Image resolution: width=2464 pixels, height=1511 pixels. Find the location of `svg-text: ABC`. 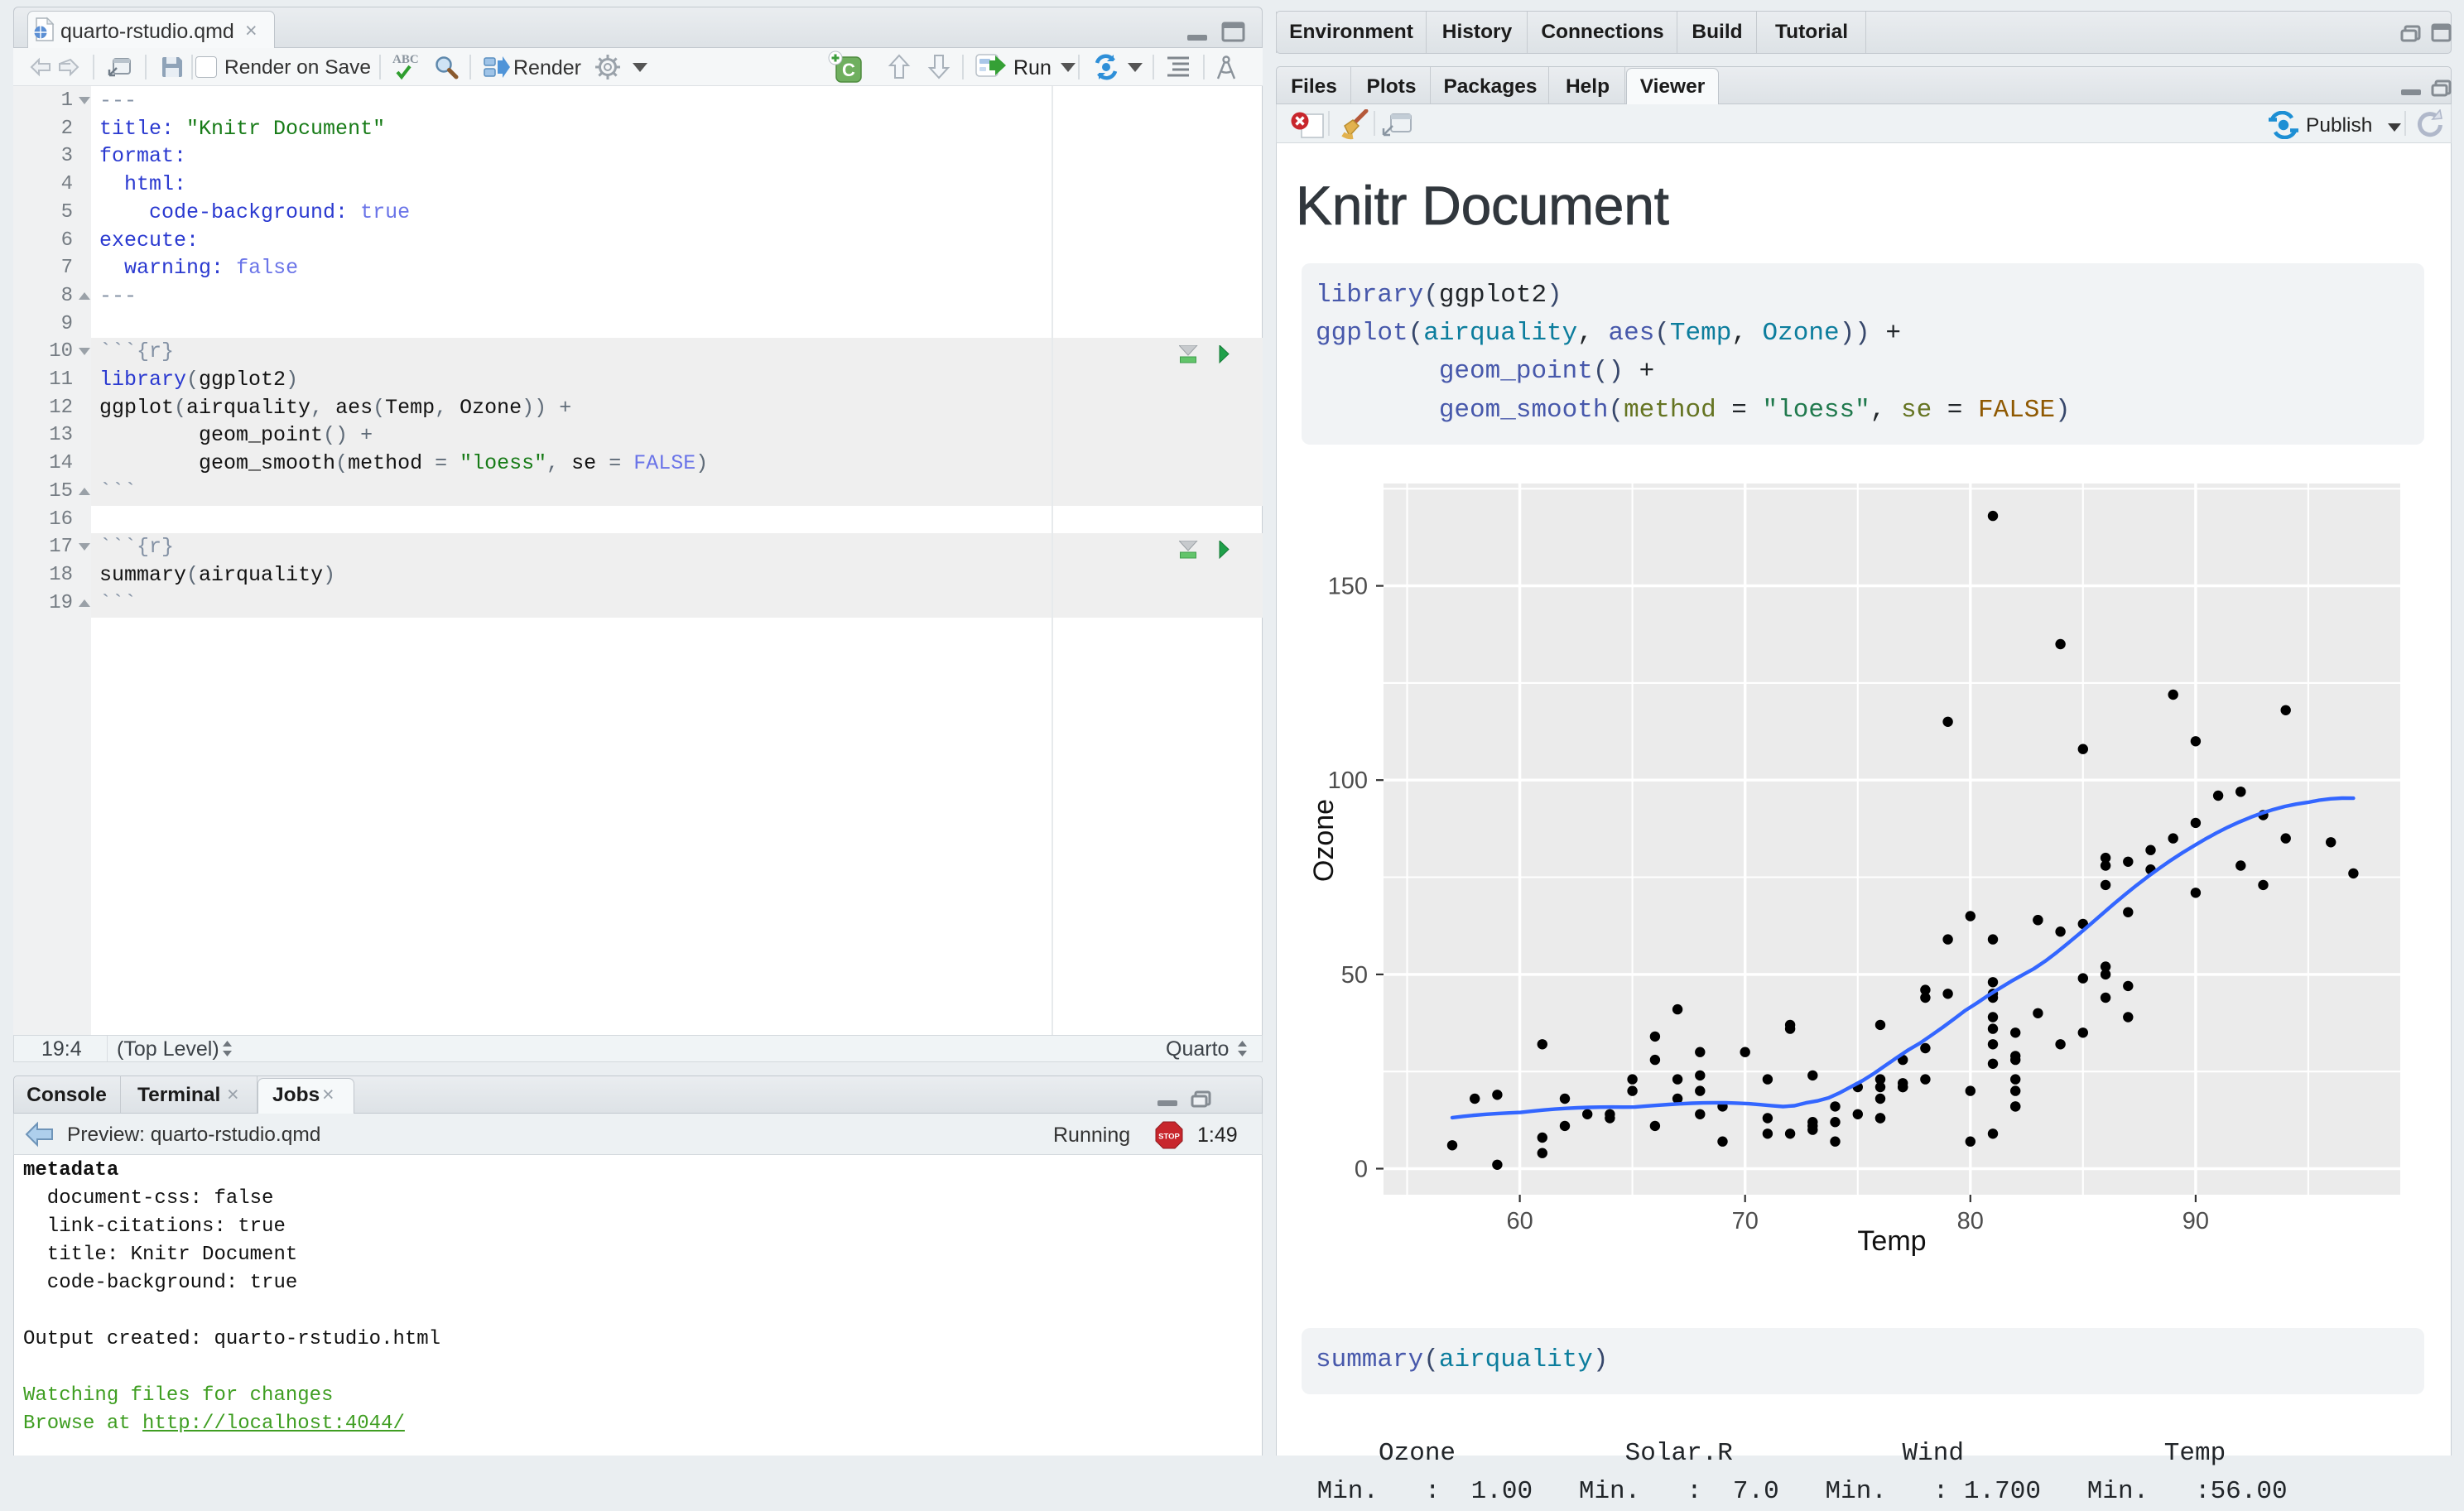

svg-text: ABC is located at coordinates (406, 60).